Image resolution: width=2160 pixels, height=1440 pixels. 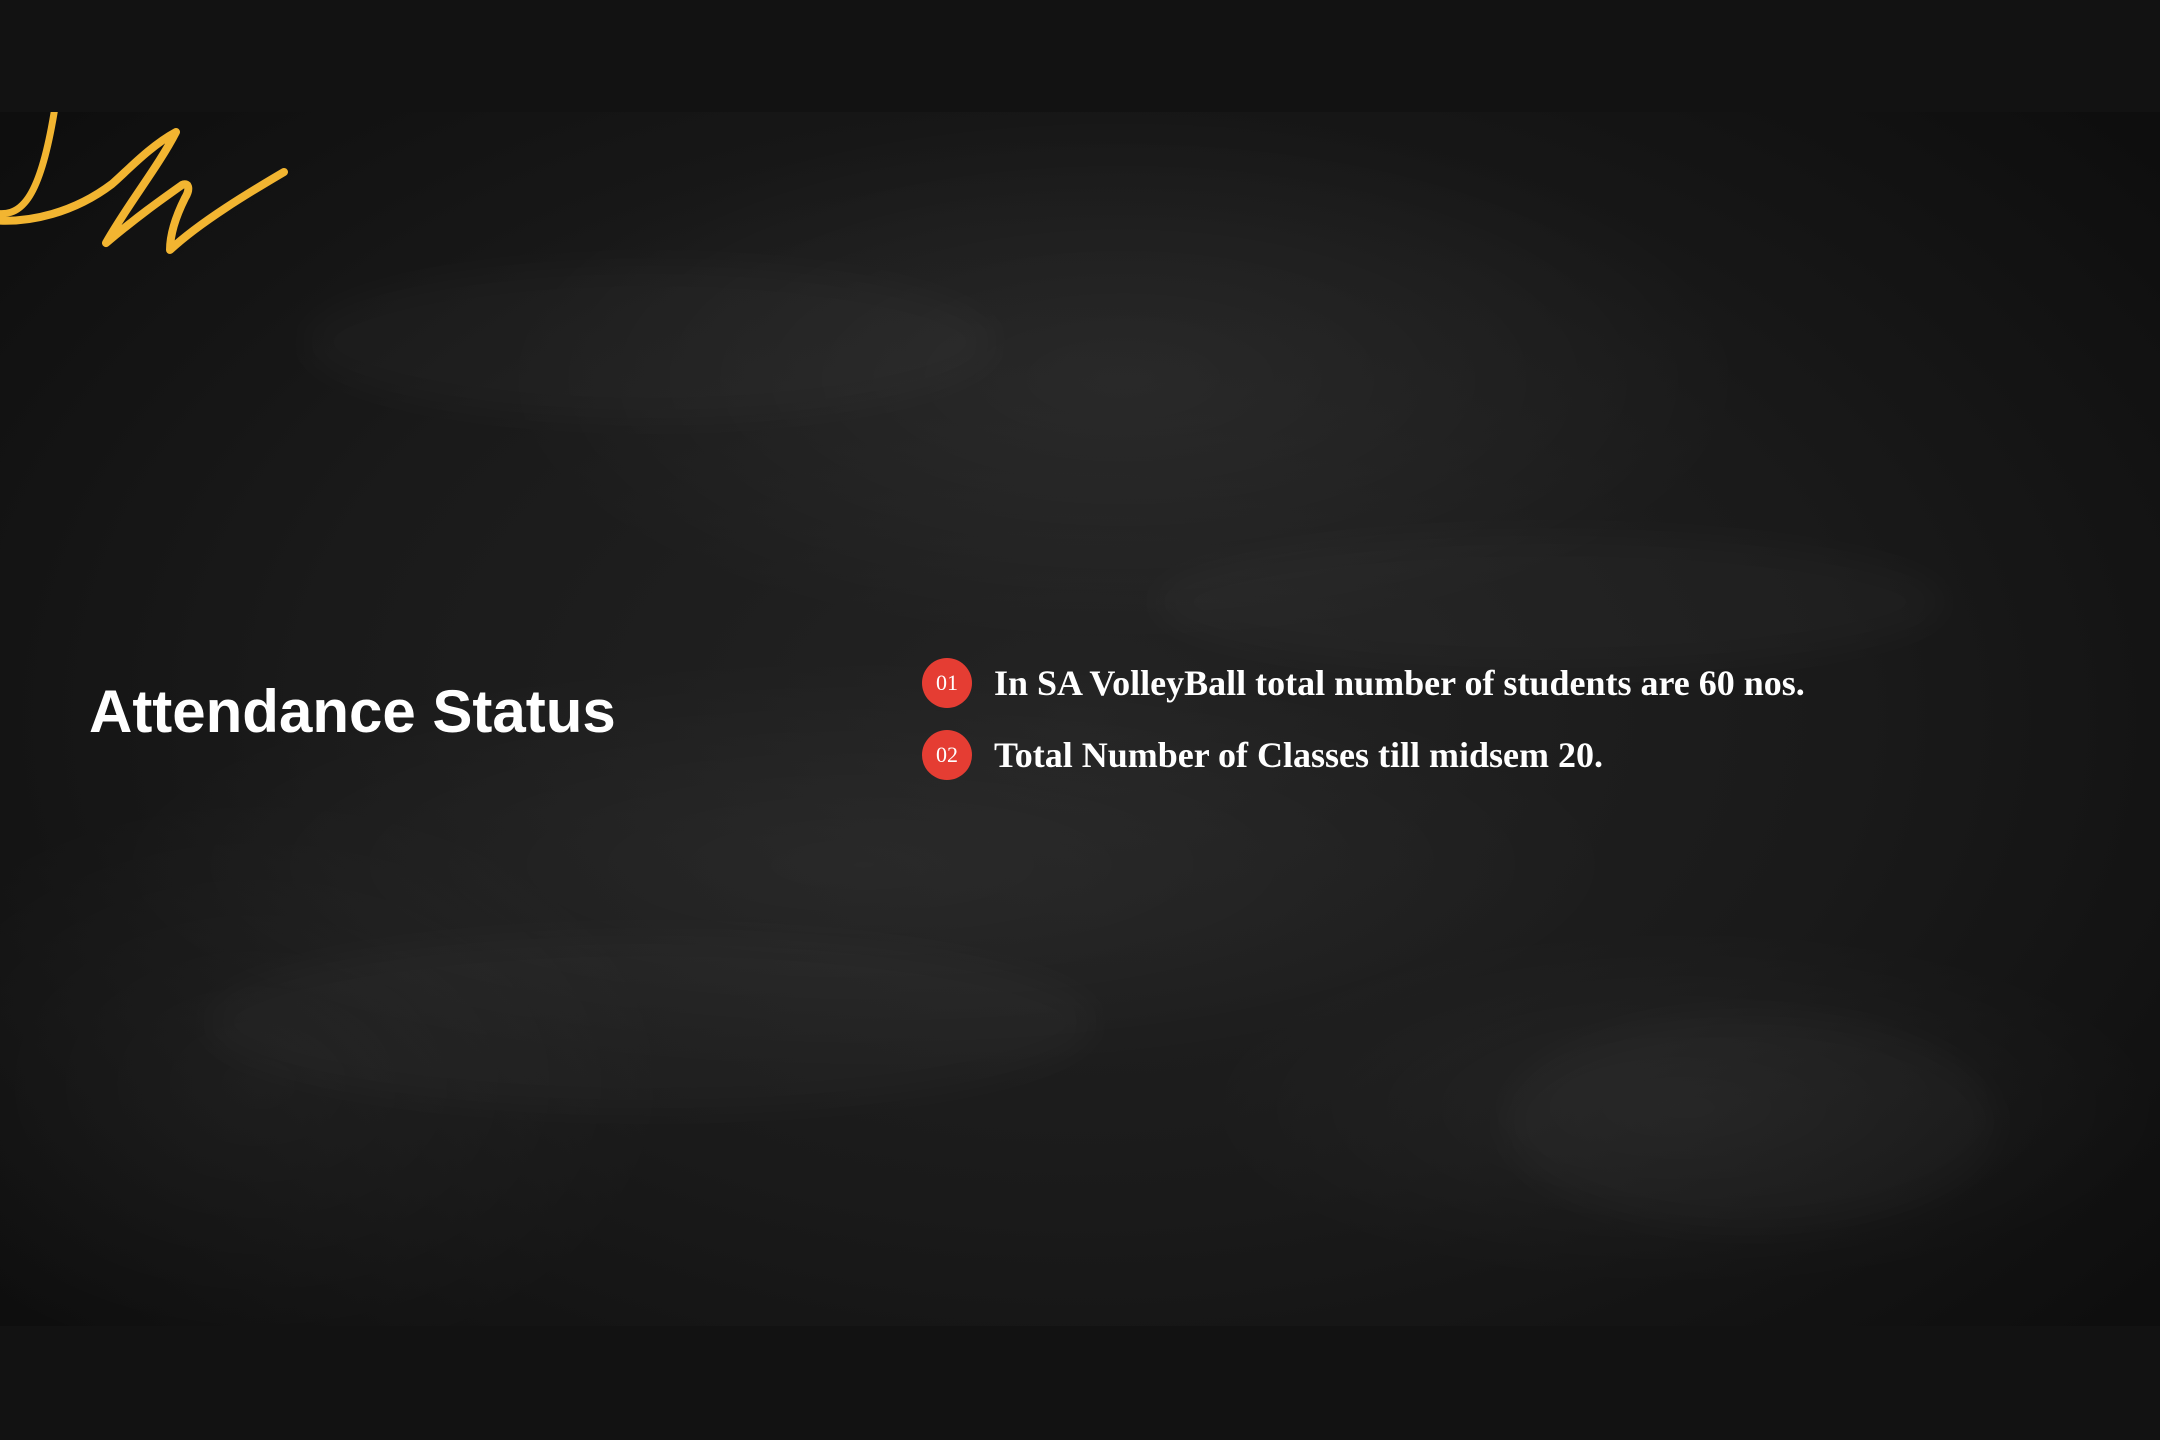 I want to click on chalk-squiggle-icon, so click(x=144, y=183).